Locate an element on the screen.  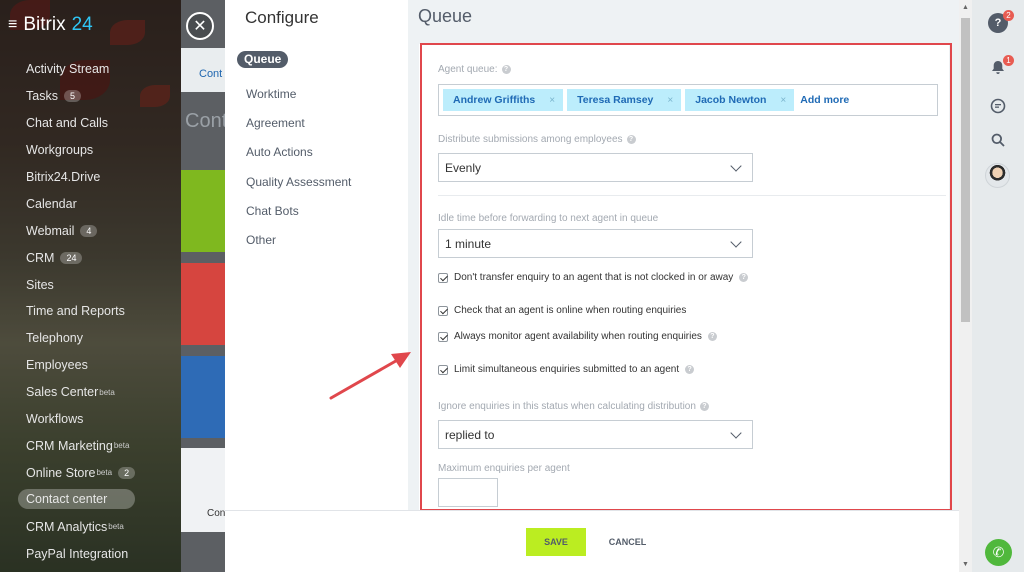
sidebar-item-activity-stream: Activity Stream is located at coordinates (80, 69).